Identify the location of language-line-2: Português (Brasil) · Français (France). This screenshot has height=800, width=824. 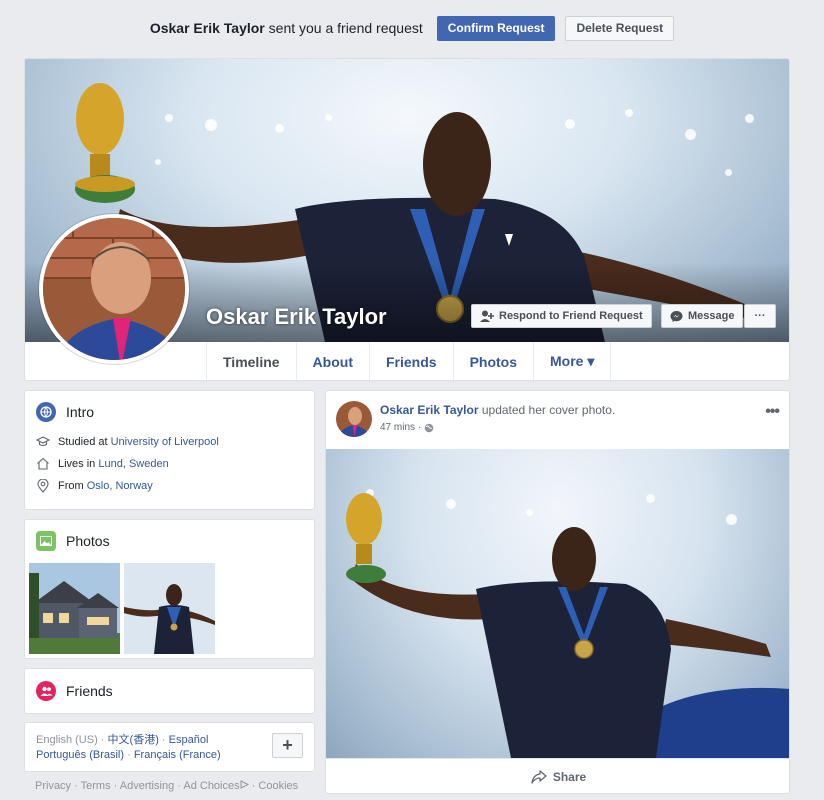
(128, 755).